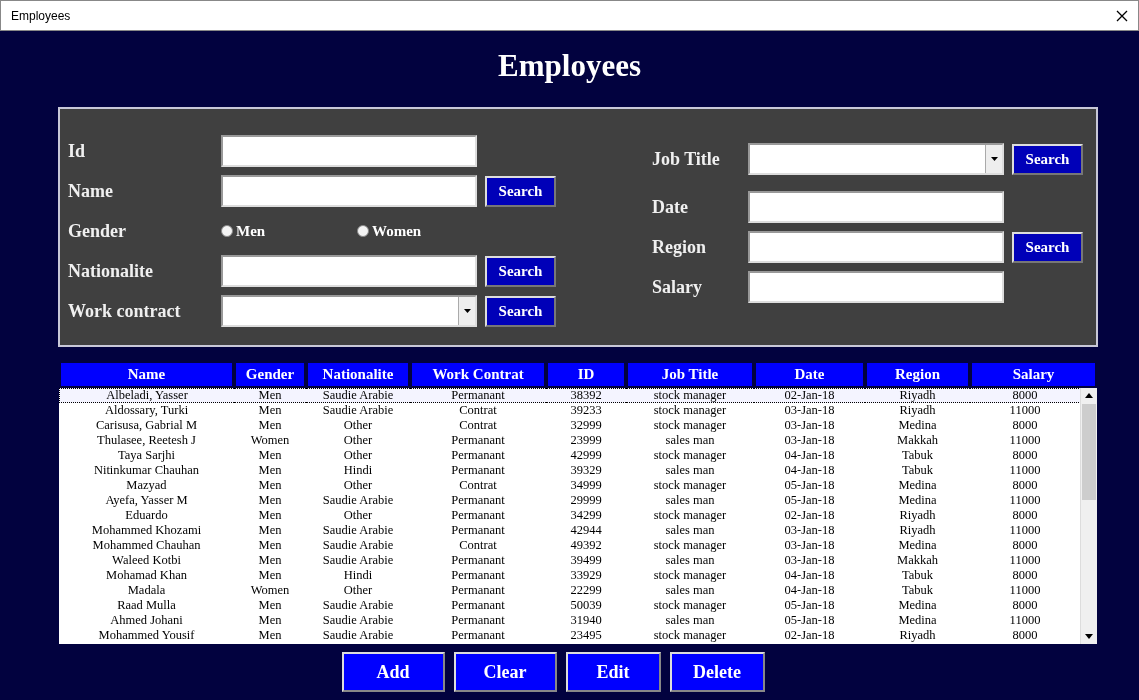  I want to click on action-button: Edit, so click(613, 672).